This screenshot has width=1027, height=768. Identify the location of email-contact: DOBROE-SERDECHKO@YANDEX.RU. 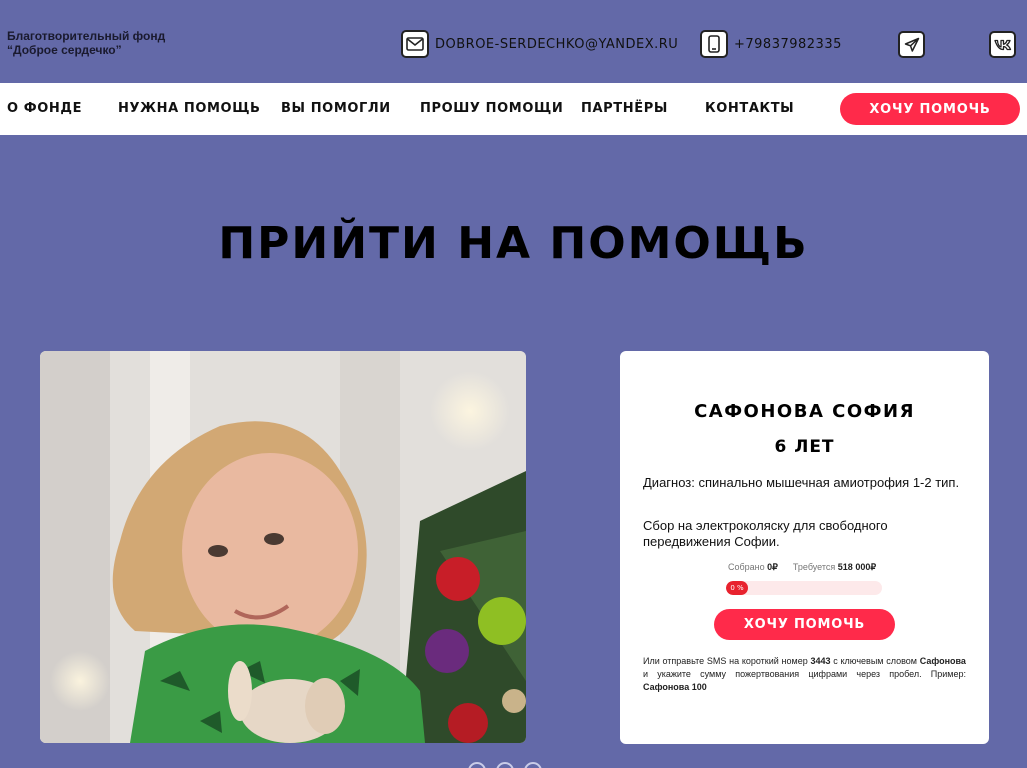
(539, 44).